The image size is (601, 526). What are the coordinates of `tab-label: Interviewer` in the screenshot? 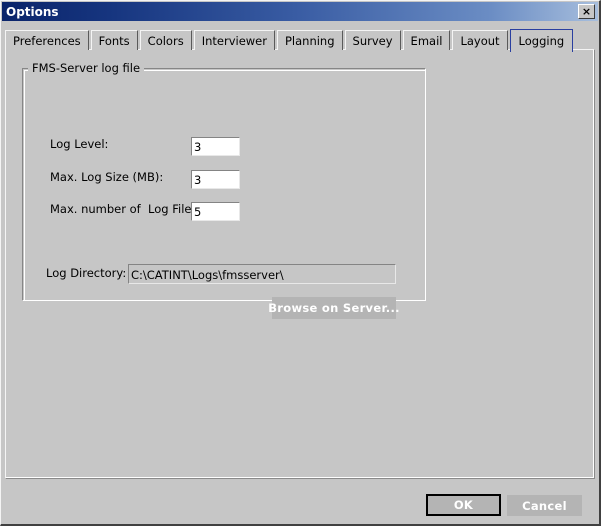 It's located at (234, 40).